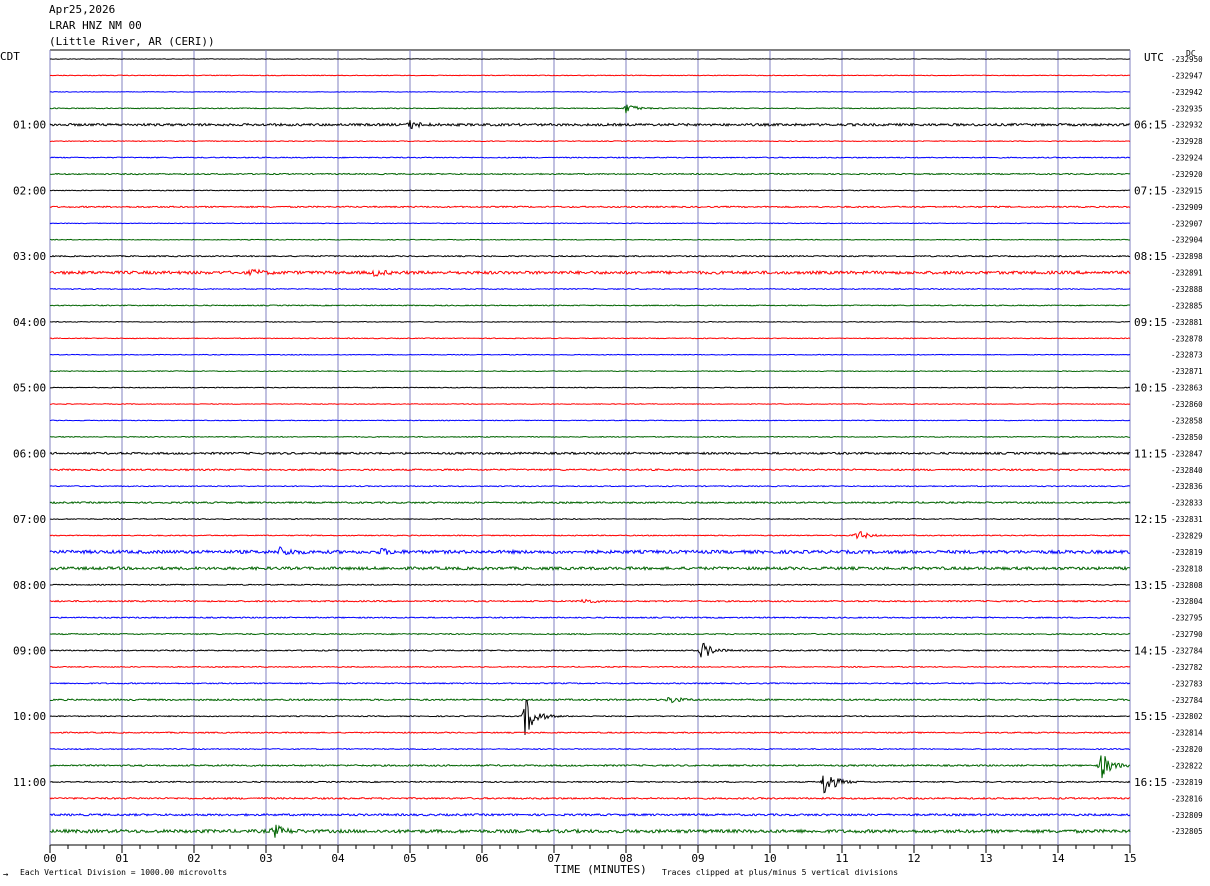 The width and height of the screenshot is (1210, 886). I want to click on hour-label-left: 11:00, so click(29, 782).